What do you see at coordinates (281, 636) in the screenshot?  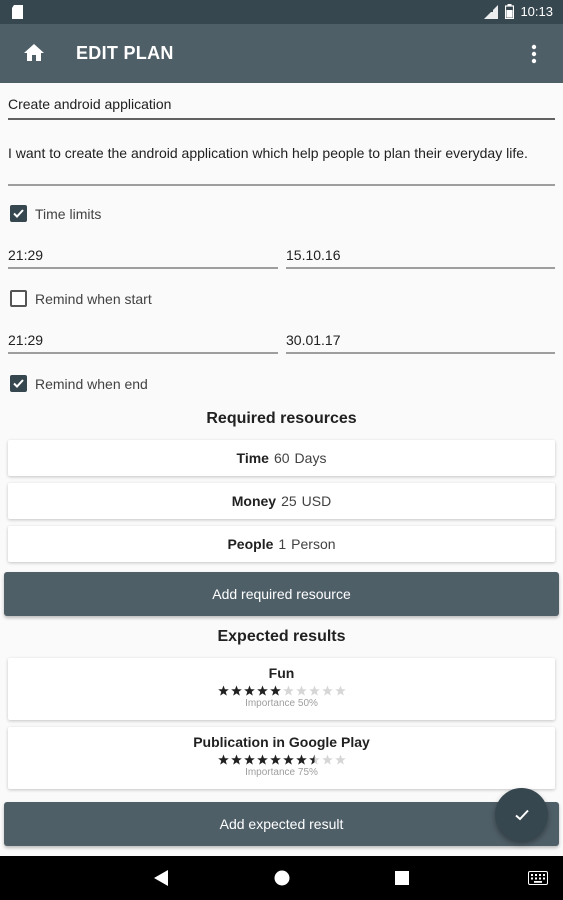 I see `results-title: Expected results` at bounding box center [281, 636].